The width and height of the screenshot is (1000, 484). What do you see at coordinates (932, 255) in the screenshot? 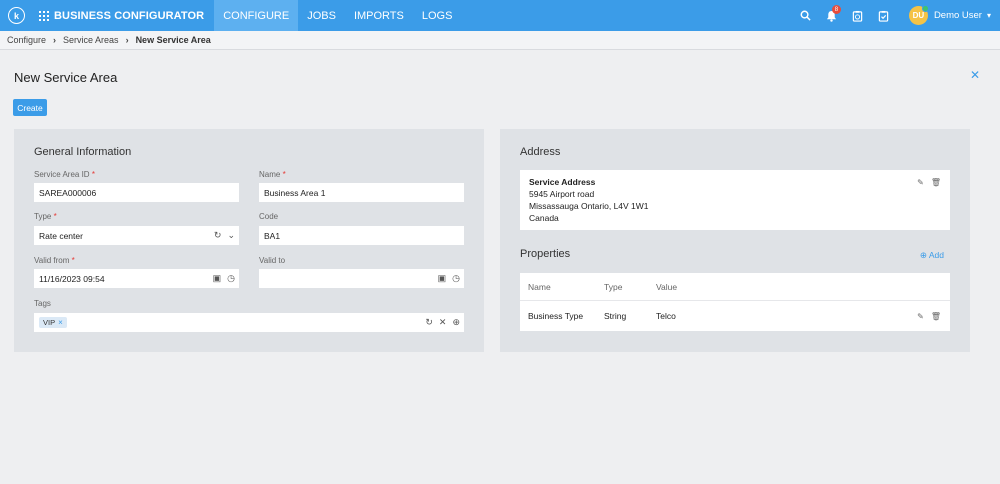
I see `add-property-button: ⊕ Add` at bounding box center [932, 255].